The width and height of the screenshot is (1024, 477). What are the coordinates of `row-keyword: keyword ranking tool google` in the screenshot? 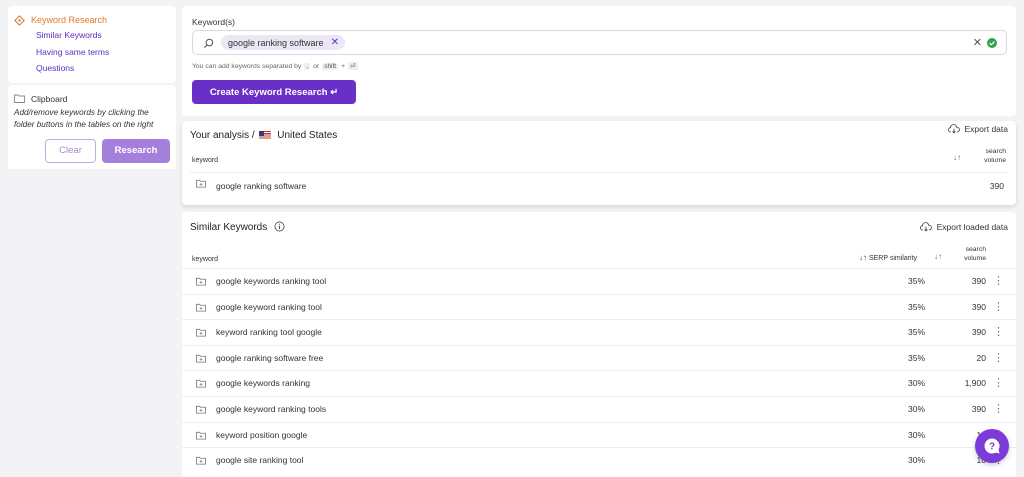 It's located at (269, 332).